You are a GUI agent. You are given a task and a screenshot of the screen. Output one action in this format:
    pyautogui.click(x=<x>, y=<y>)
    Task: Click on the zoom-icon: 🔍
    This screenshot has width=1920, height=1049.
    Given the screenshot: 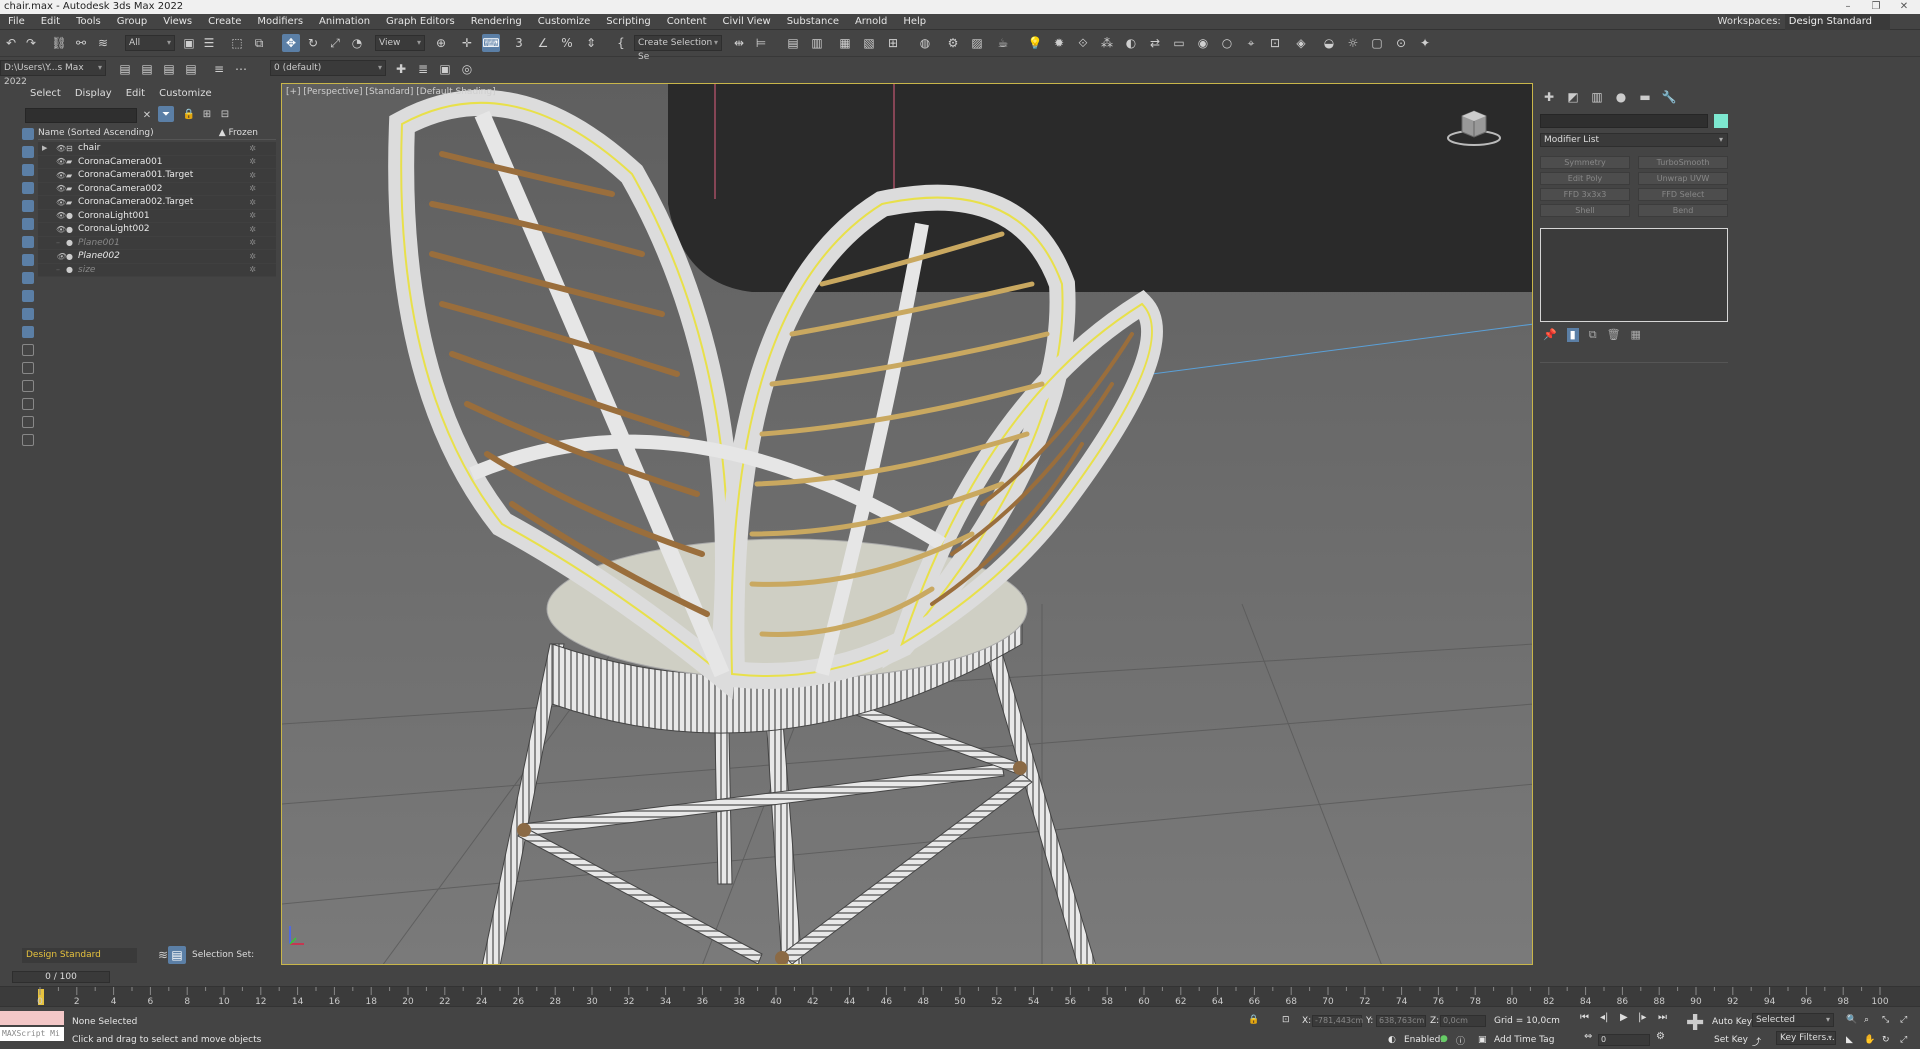 What is the action you would take?
    pyautogui.click(x=1851, y=1020)
    